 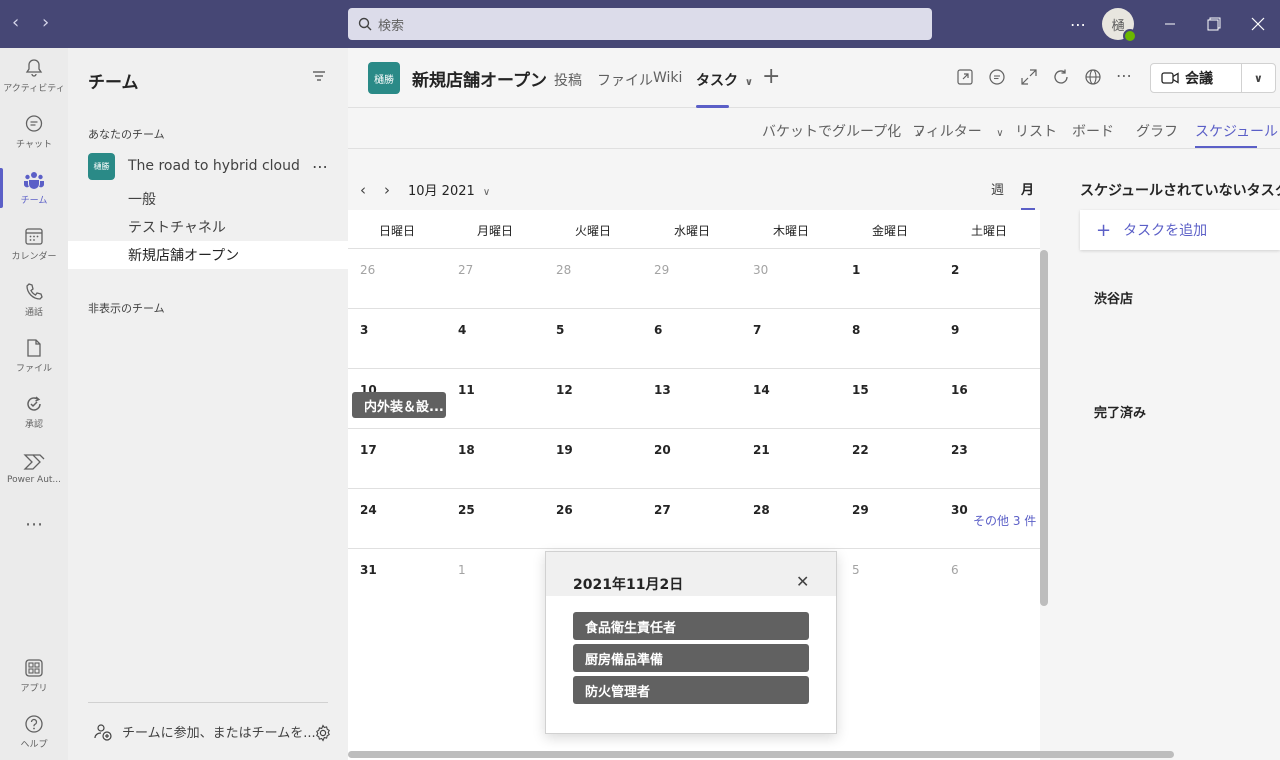 I want to click on day-cell: 16, so click(x=959, y=390).